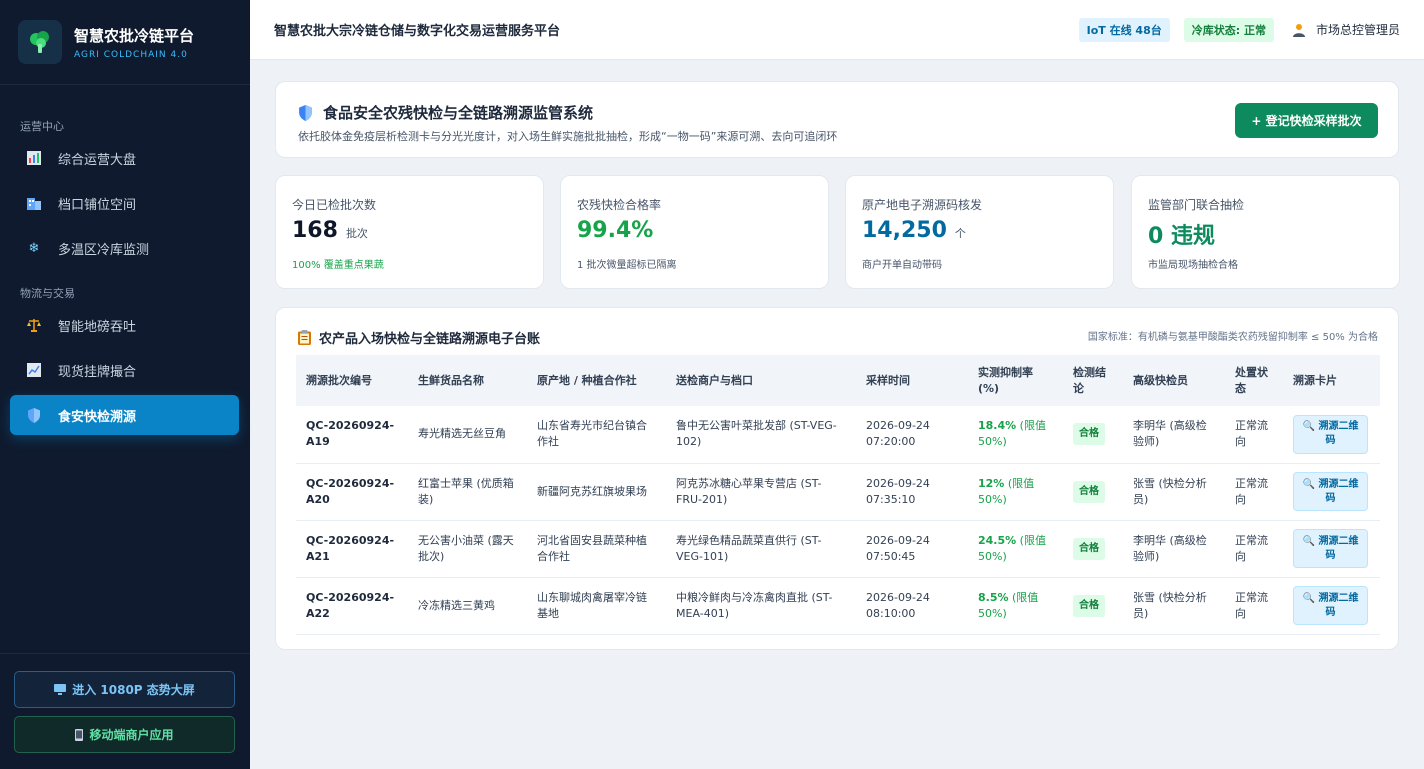  Describe the element at coordinates (627, 265) in the screenshot. I see `stat-note: 1 批次微量超标已隔离` at that location.